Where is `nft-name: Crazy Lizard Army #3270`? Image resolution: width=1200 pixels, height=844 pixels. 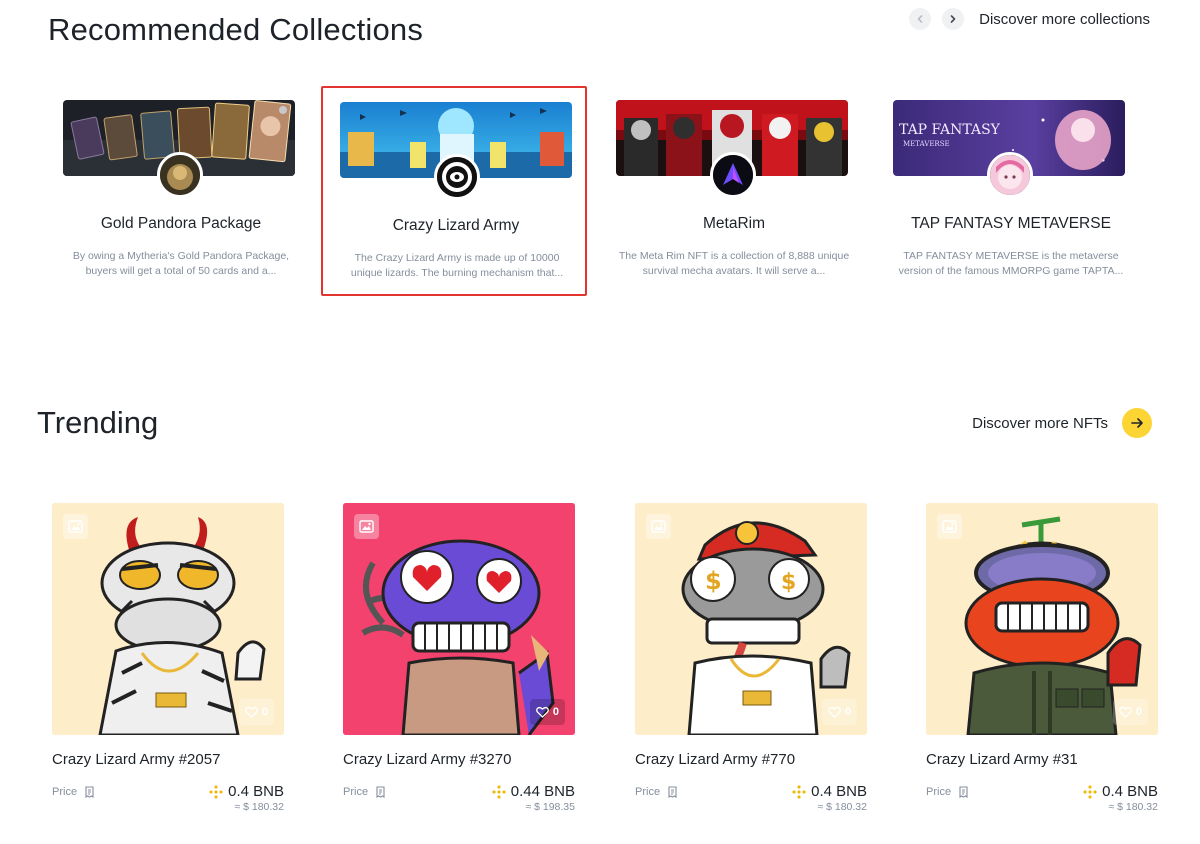
nft-name: Crazy Lizard Army #3270 is located at coordinates (427, 759).